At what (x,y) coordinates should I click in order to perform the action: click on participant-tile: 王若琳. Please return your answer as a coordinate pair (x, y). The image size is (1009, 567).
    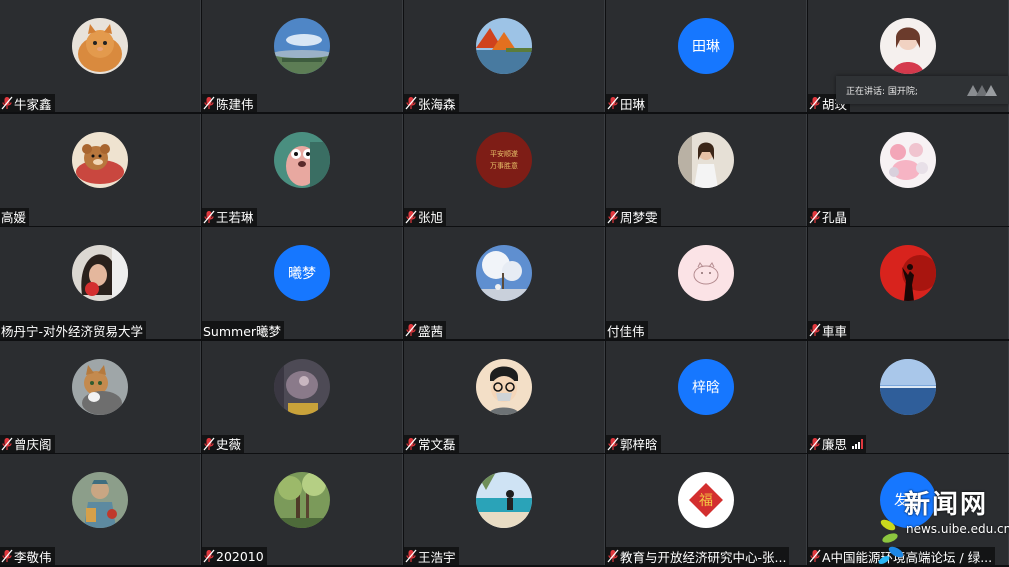
    Looking at the image, I should click on (302, 169).